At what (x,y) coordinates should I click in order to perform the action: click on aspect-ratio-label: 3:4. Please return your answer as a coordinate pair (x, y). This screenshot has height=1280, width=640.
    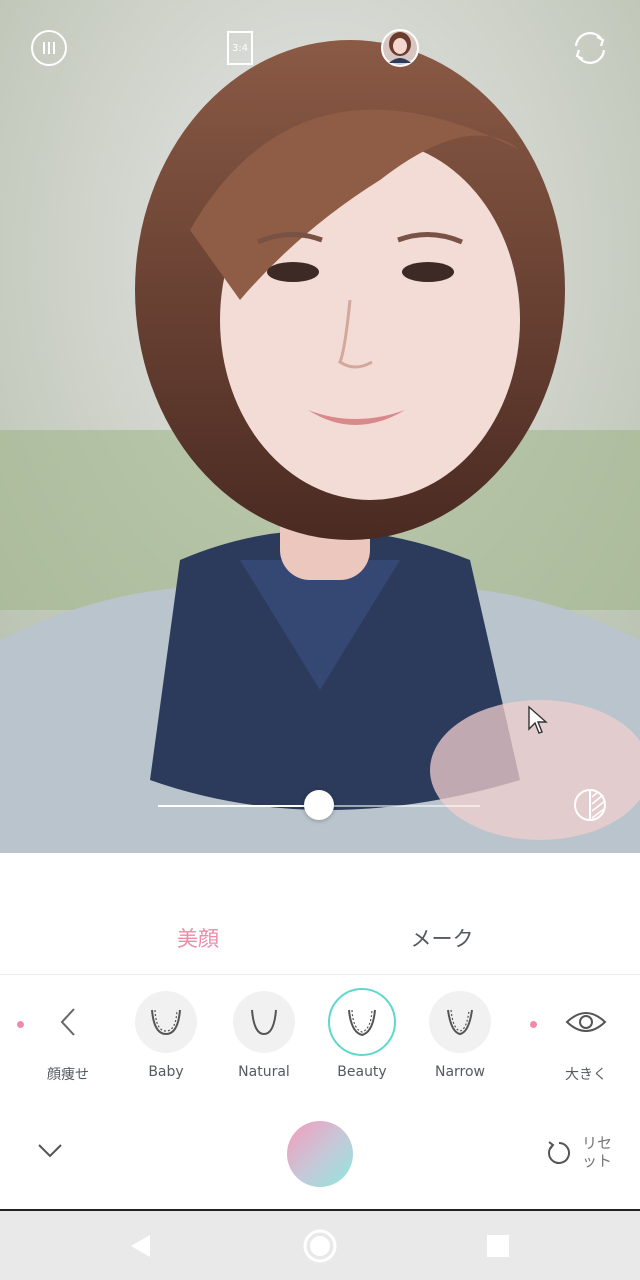
    Looking at the image, I should click on (240, 48).